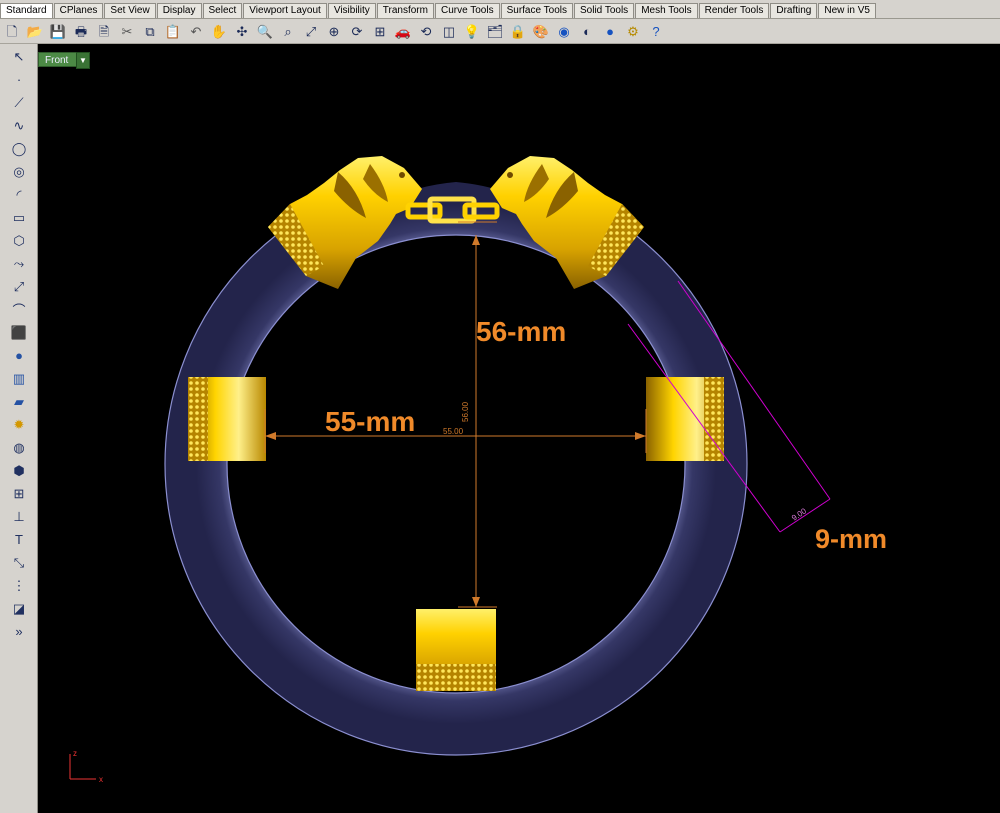  Describe the element at coordinates (19, 332) in the screenshot. I see `box-icon: ⬛` at that location.